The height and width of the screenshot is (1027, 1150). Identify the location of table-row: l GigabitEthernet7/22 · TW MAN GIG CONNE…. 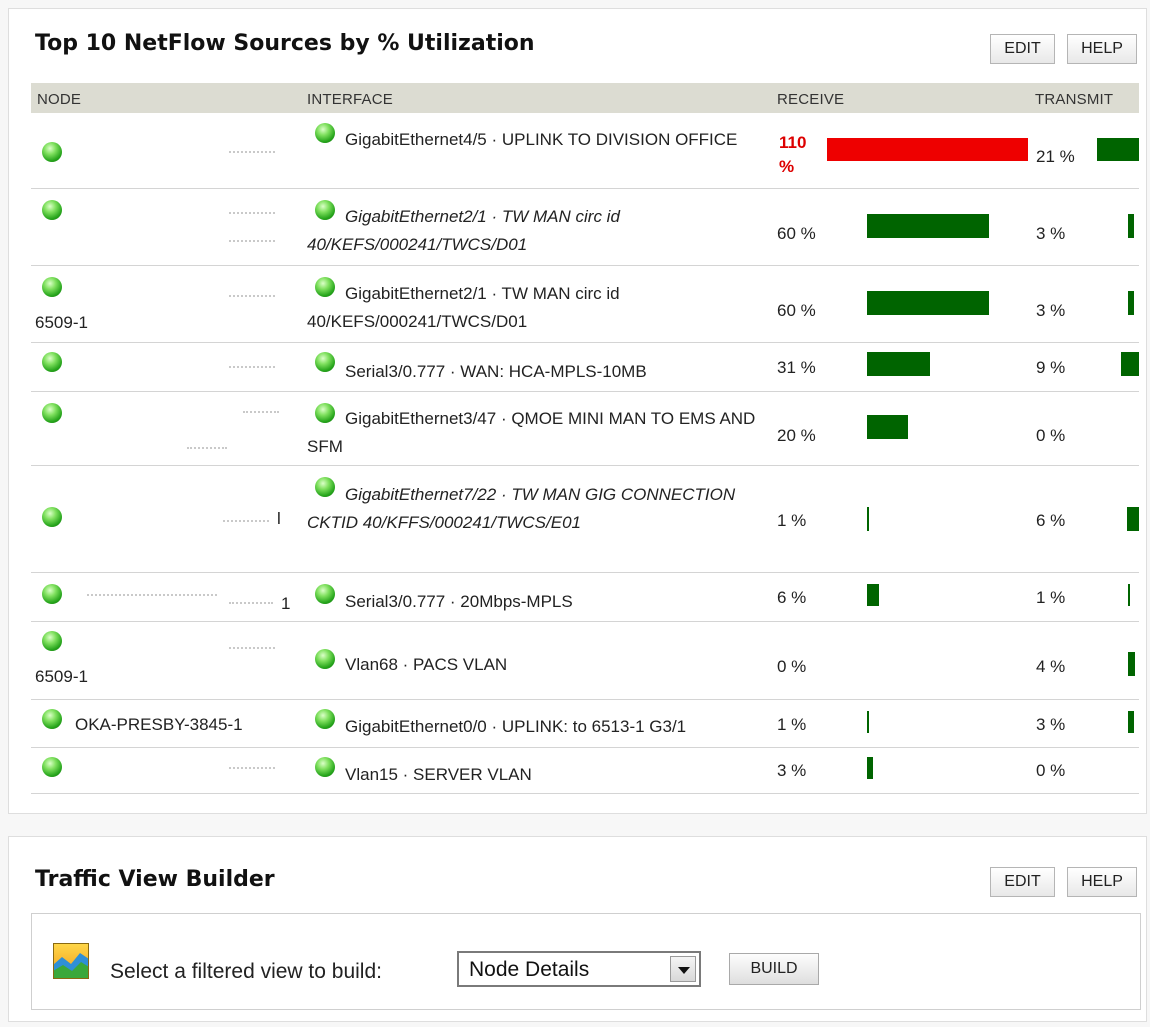
(585, 520).